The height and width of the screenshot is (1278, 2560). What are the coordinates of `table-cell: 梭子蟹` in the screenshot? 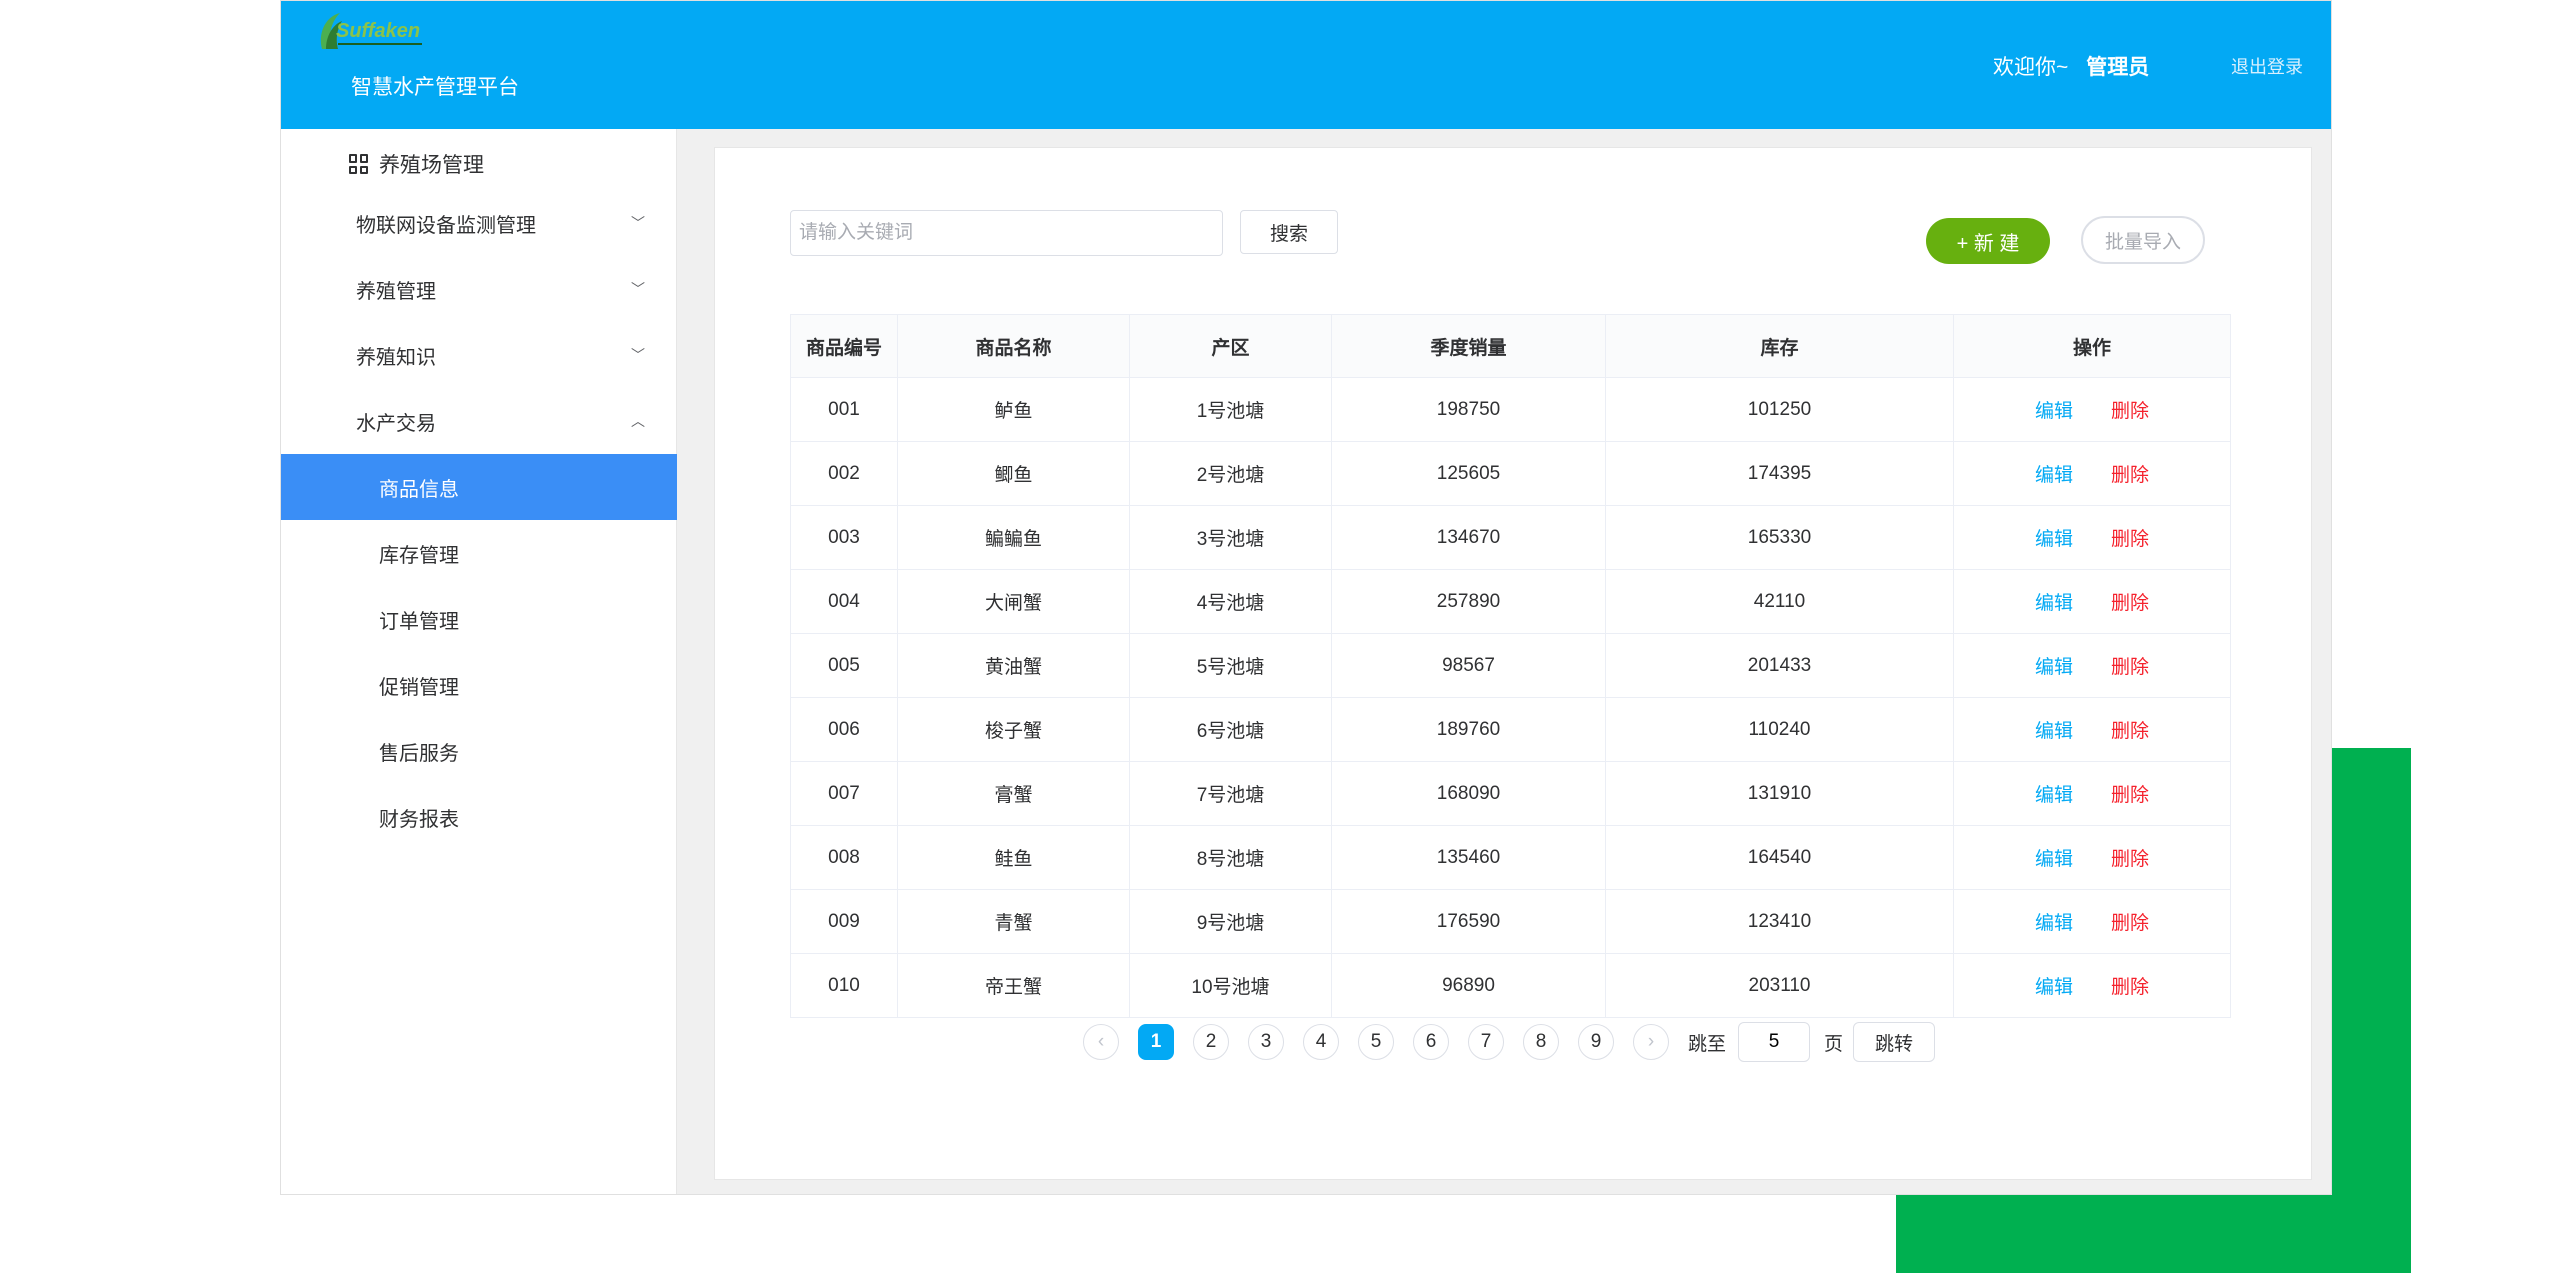 It's located at (1013, 729).